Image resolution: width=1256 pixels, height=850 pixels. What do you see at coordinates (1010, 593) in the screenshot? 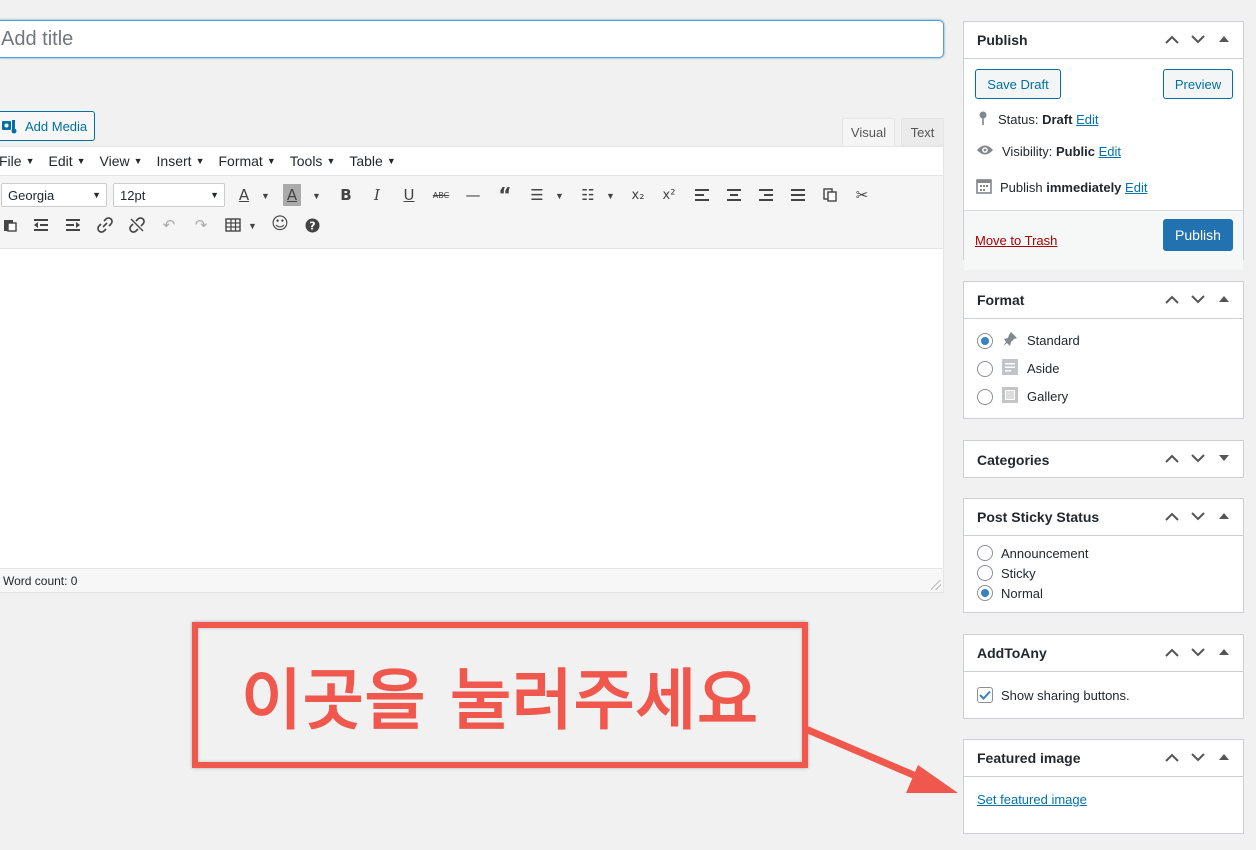
I see `sticky-option-normal: Normal` at bounding box center [1010, 593].